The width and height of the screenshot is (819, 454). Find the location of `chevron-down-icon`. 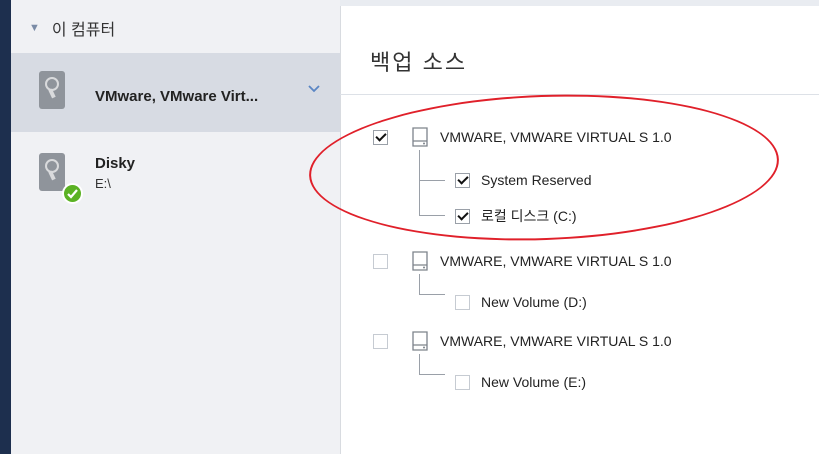

chevron-down-icon is located at coordinates (314, 89).